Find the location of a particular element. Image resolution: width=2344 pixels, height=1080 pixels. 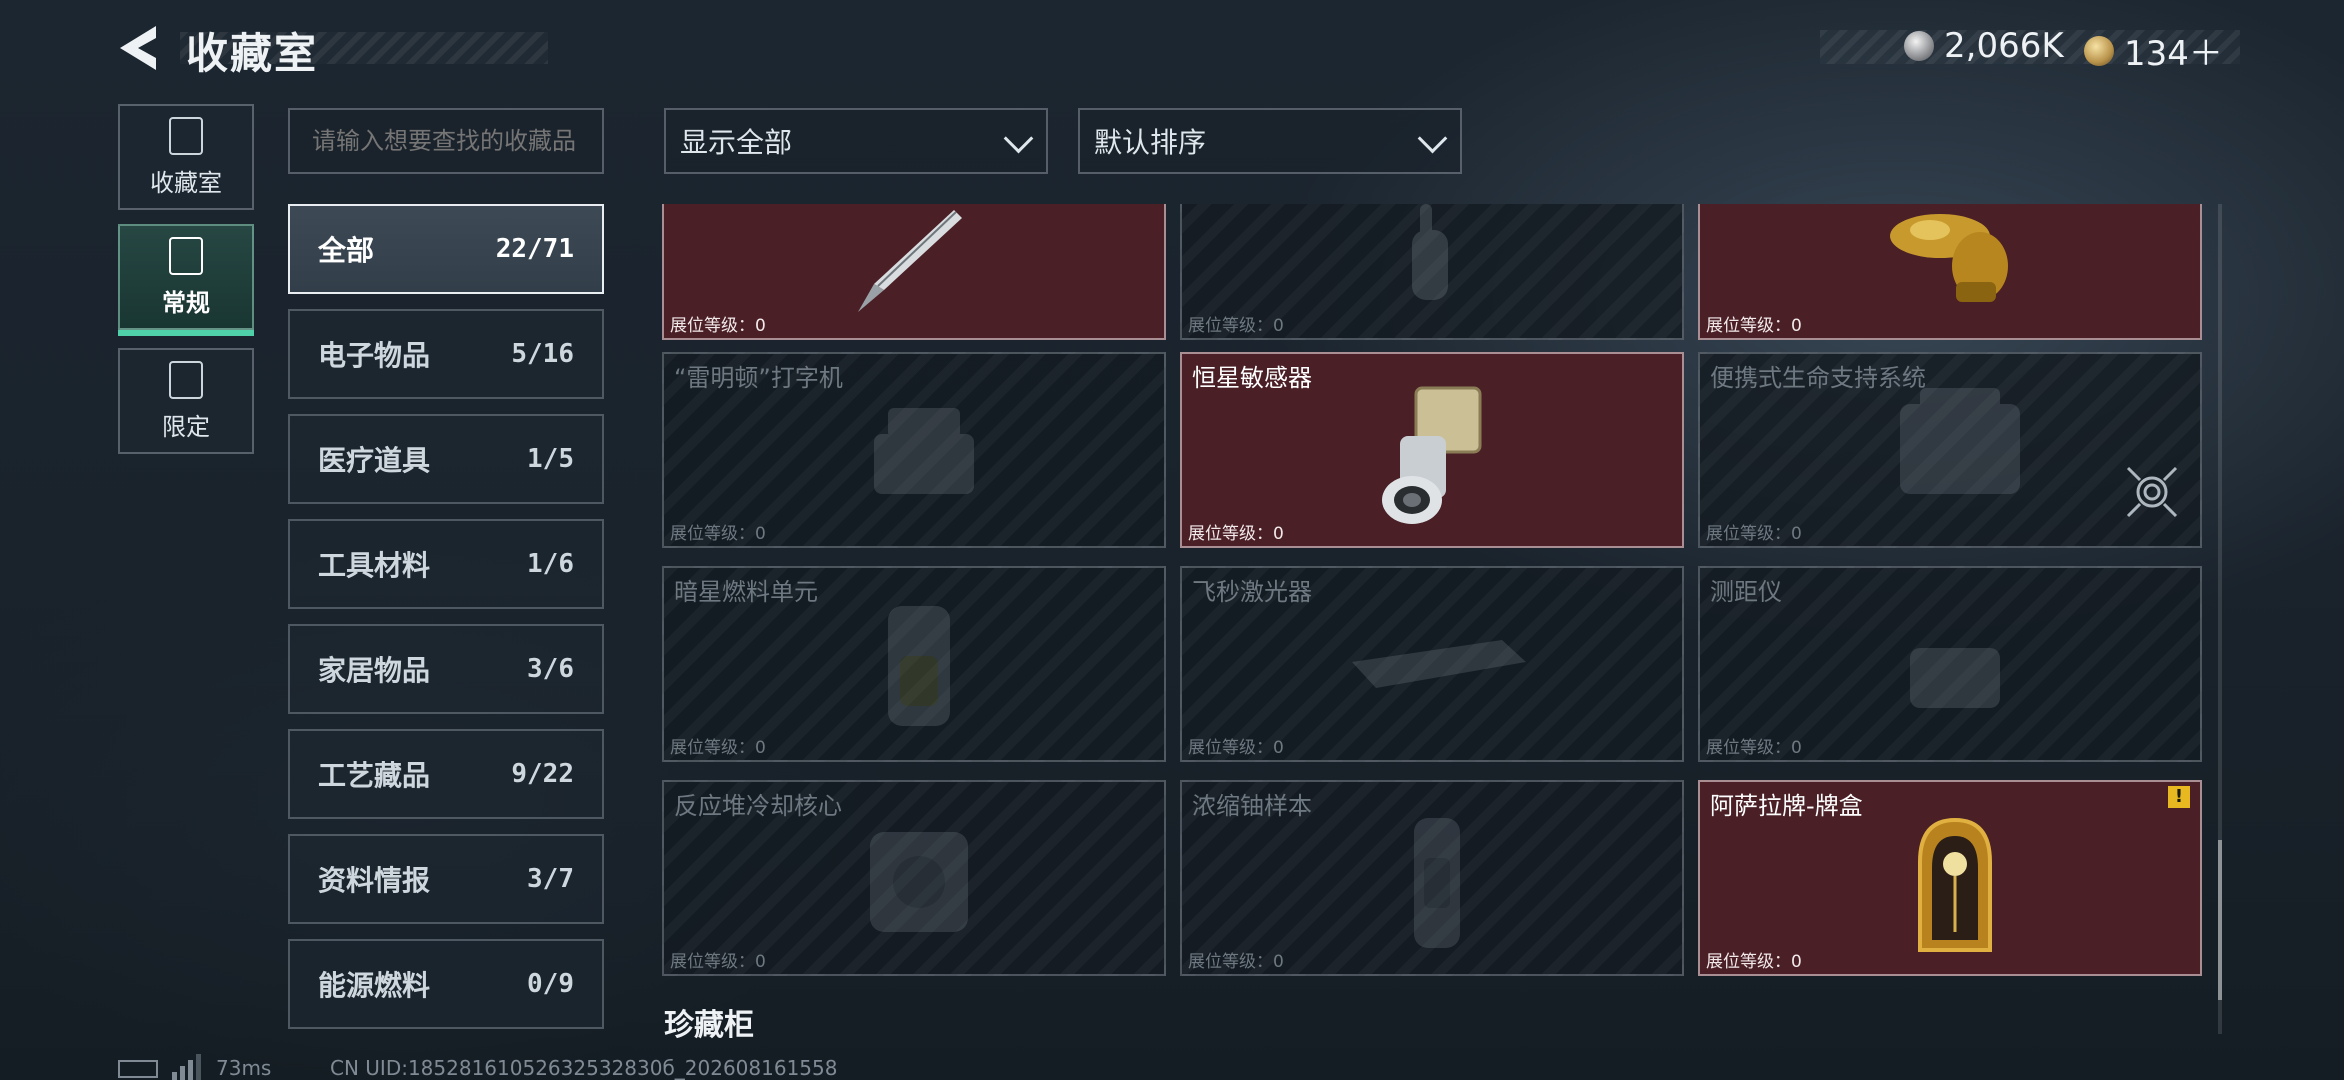

category-all: 全部 22/71 is located at coordinates (446, 249).